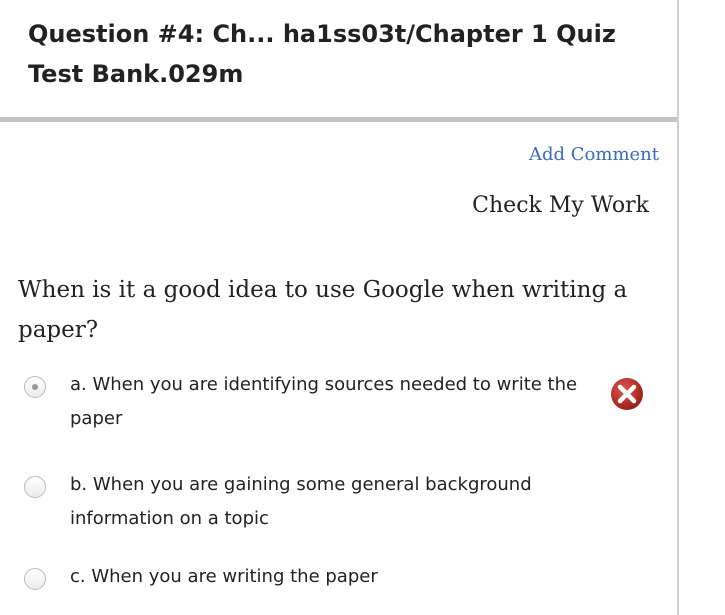  I want to click on check-my-work-button: Check My Work, so click(560, 205).